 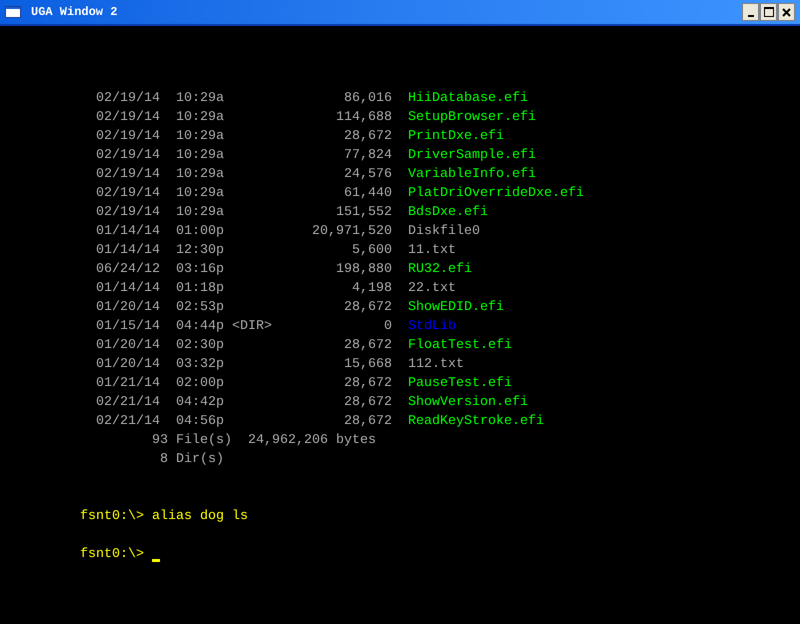 What do you see at coordinates (460, 384) in the screenshot?
I see `file-name: PauseTest.efi` at bounding box center [460, 384].